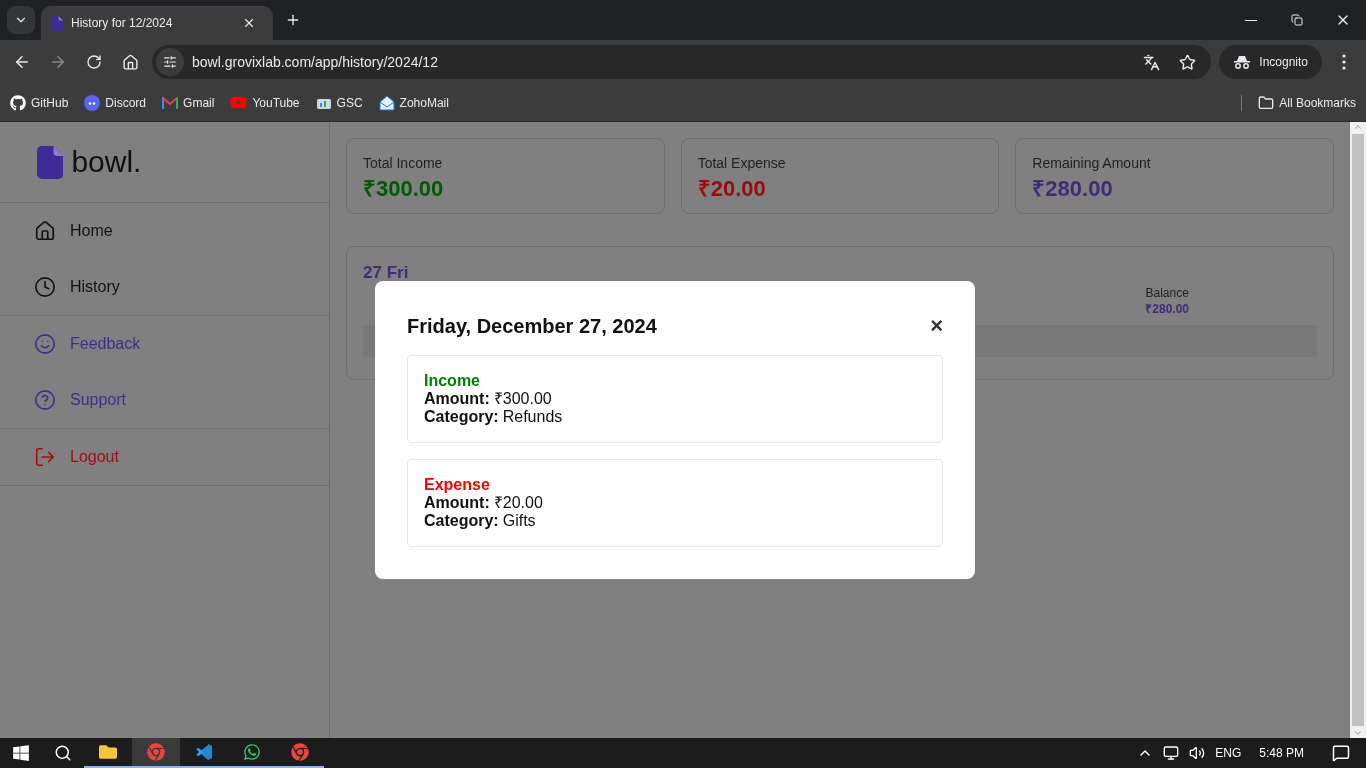  Describe the element at coordinates (204, 752) in the screenshot. I see `code-editor-icon` at that location.